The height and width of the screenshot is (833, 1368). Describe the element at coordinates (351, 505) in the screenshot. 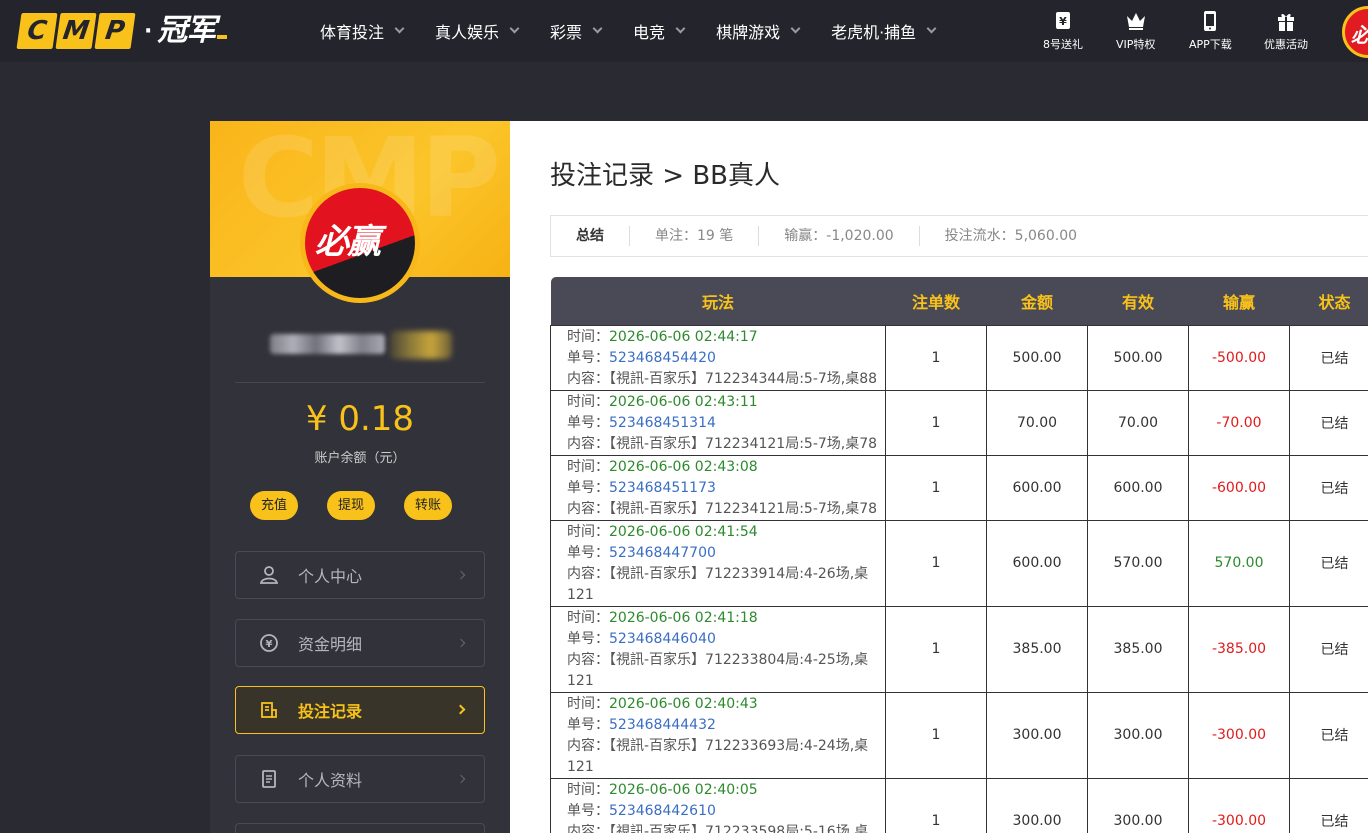

I see `withdraw-button: 提现` at that location.